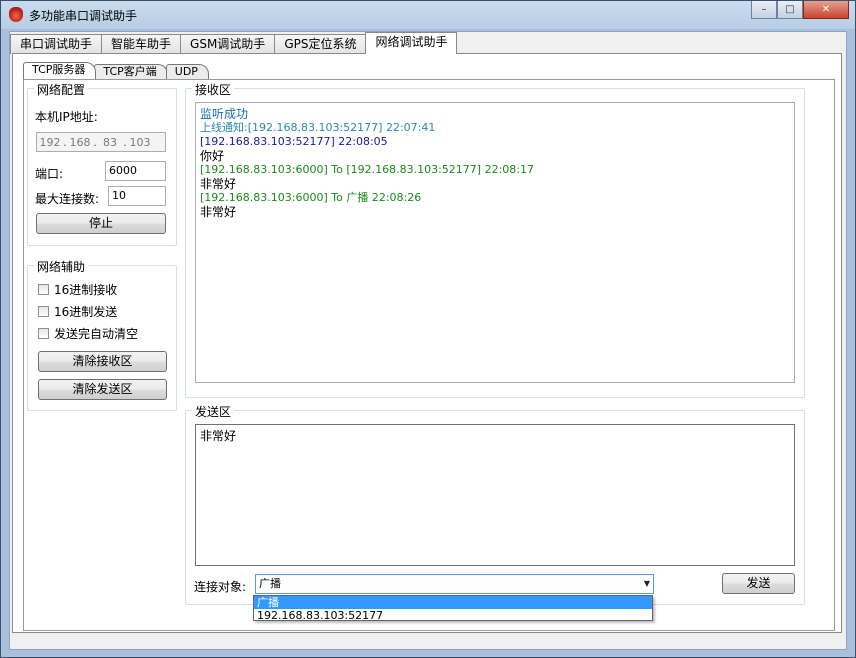 This screenshot has height=658, width=856. What do you see at coordinates (101, 223) in the screenshot?
I see `stop-button: 停止` at bounding box center [101, 223].